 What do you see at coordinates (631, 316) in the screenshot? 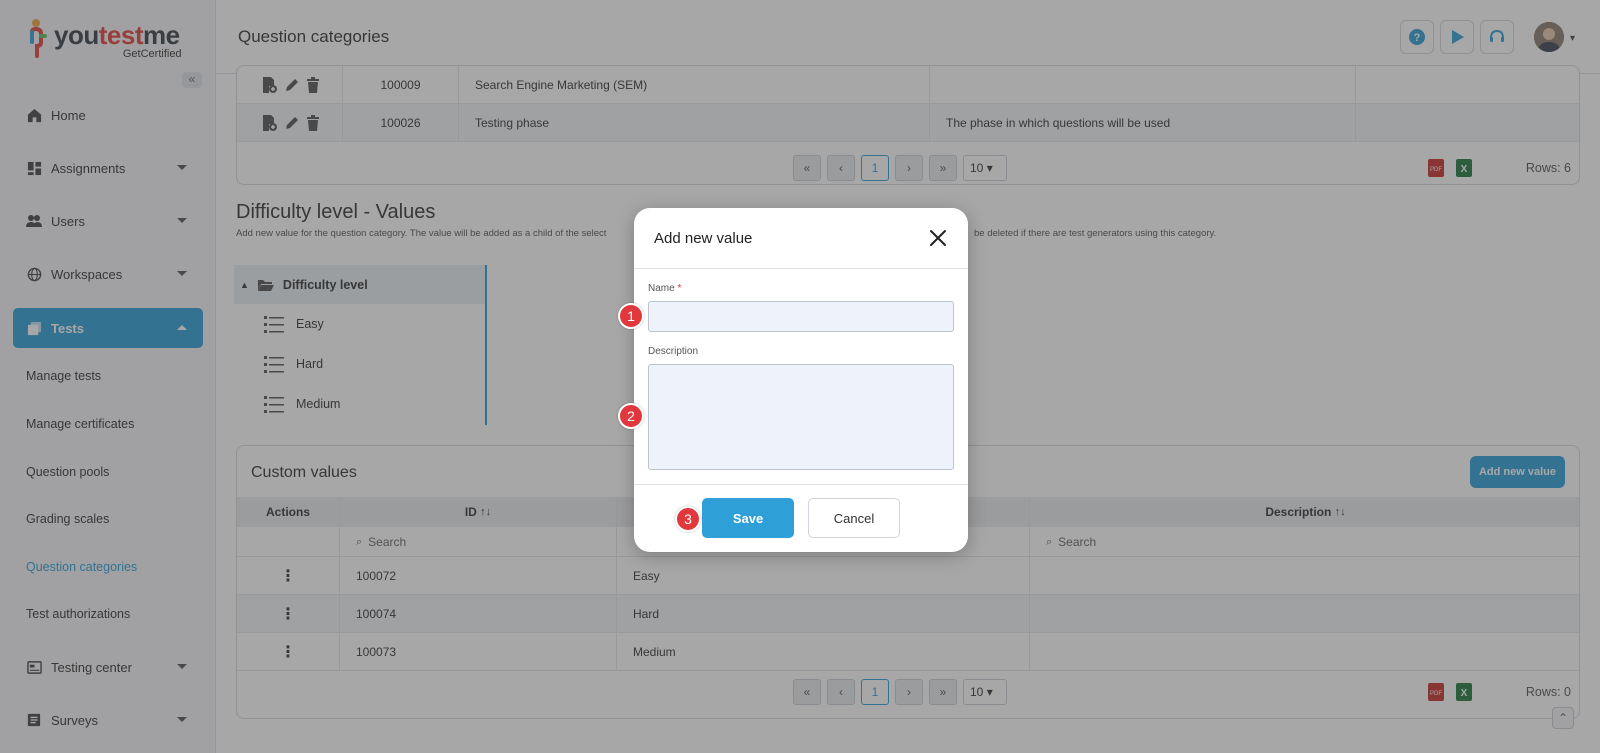
I see `step-badge-1: 1` at bounding box center [631, 316].